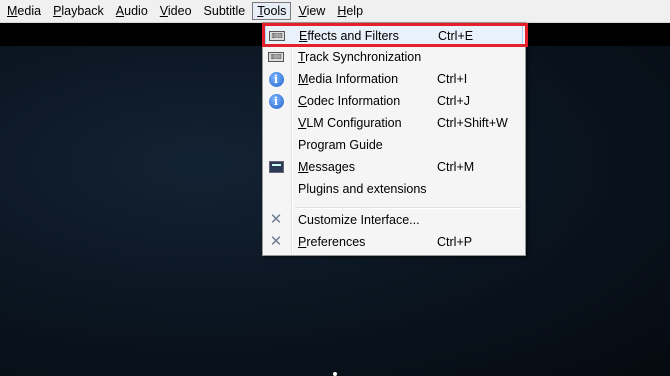 The width and height of the screenshot is (670, 376). I want to click on menu-item-shortcut: Ctrl+Shift+W, so click(472, 123).